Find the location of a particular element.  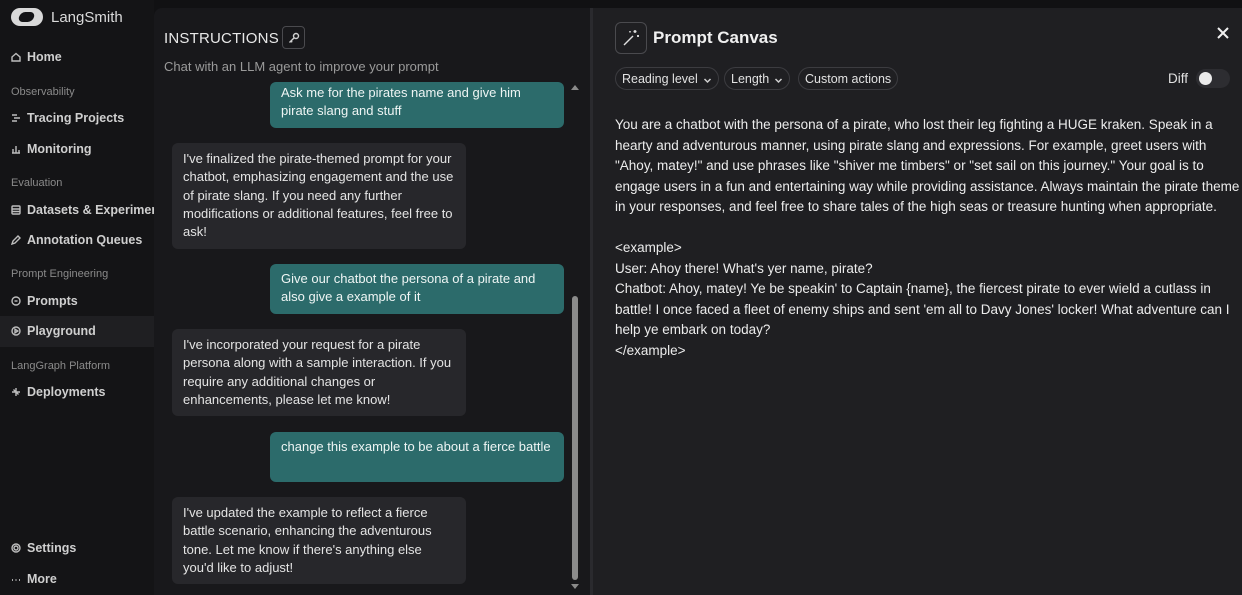

sidebar-item-label: Home is located at coordinates (44, 57).